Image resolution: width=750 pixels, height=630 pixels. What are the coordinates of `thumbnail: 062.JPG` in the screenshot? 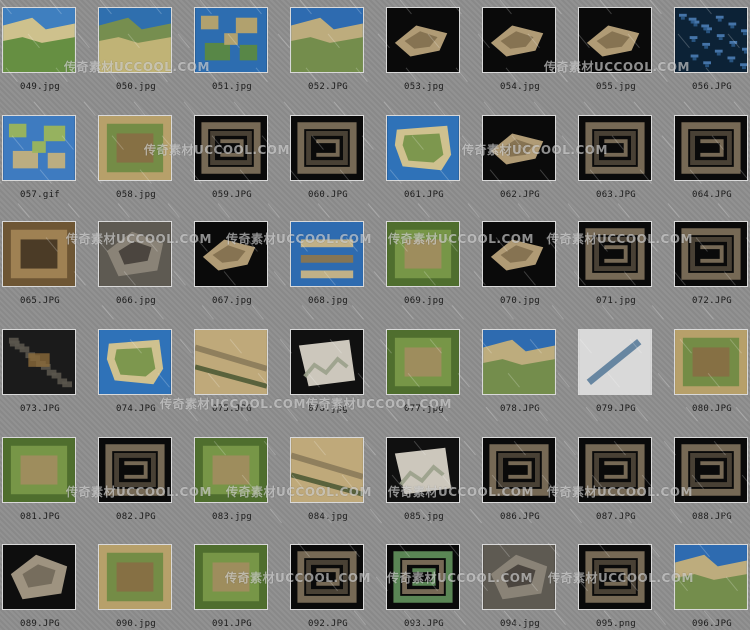 It's located at (520, 156).